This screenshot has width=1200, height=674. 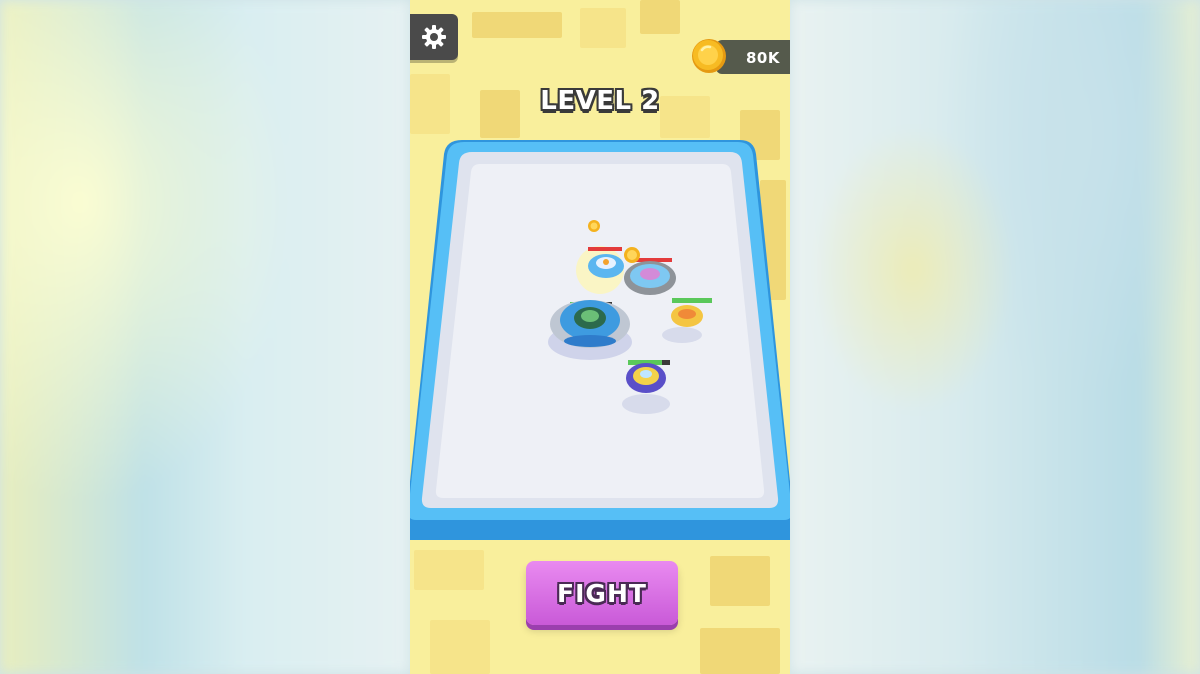 I want to click on fight-button-label: FIGHT, so click(x=602, y=593).